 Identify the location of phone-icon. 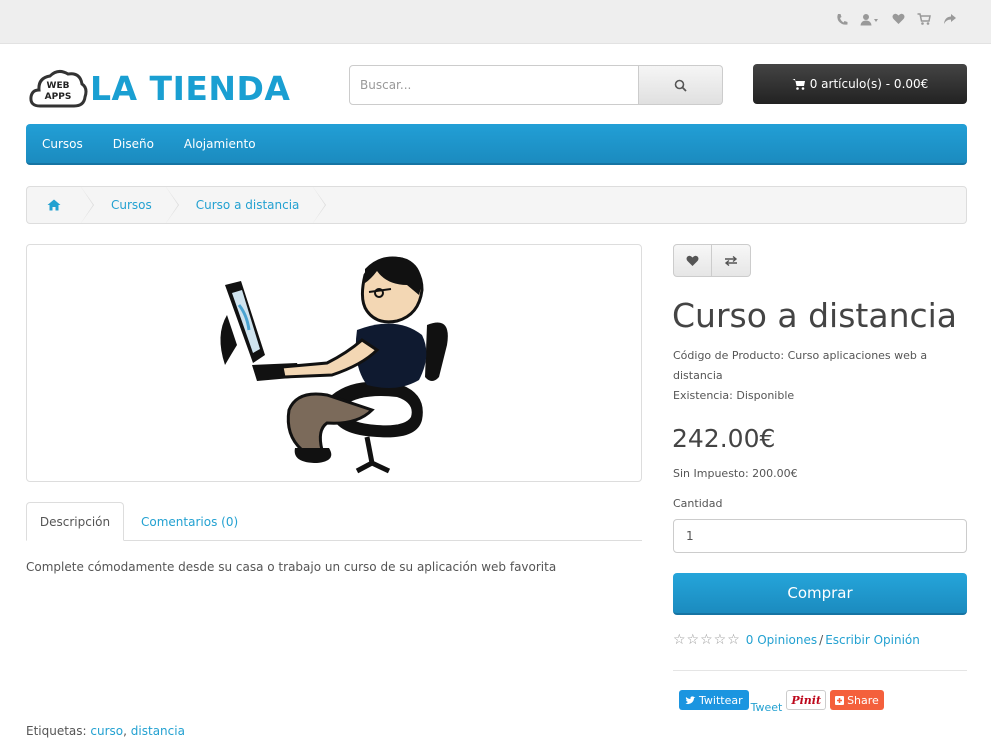
(842, 22).